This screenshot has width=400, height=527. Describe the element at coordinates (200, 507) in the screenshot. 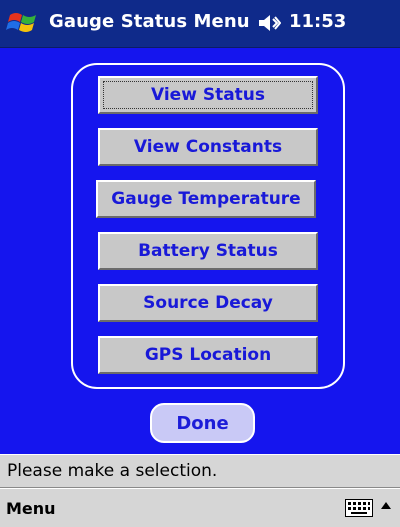

I see `command-bar: Menu` at that location.